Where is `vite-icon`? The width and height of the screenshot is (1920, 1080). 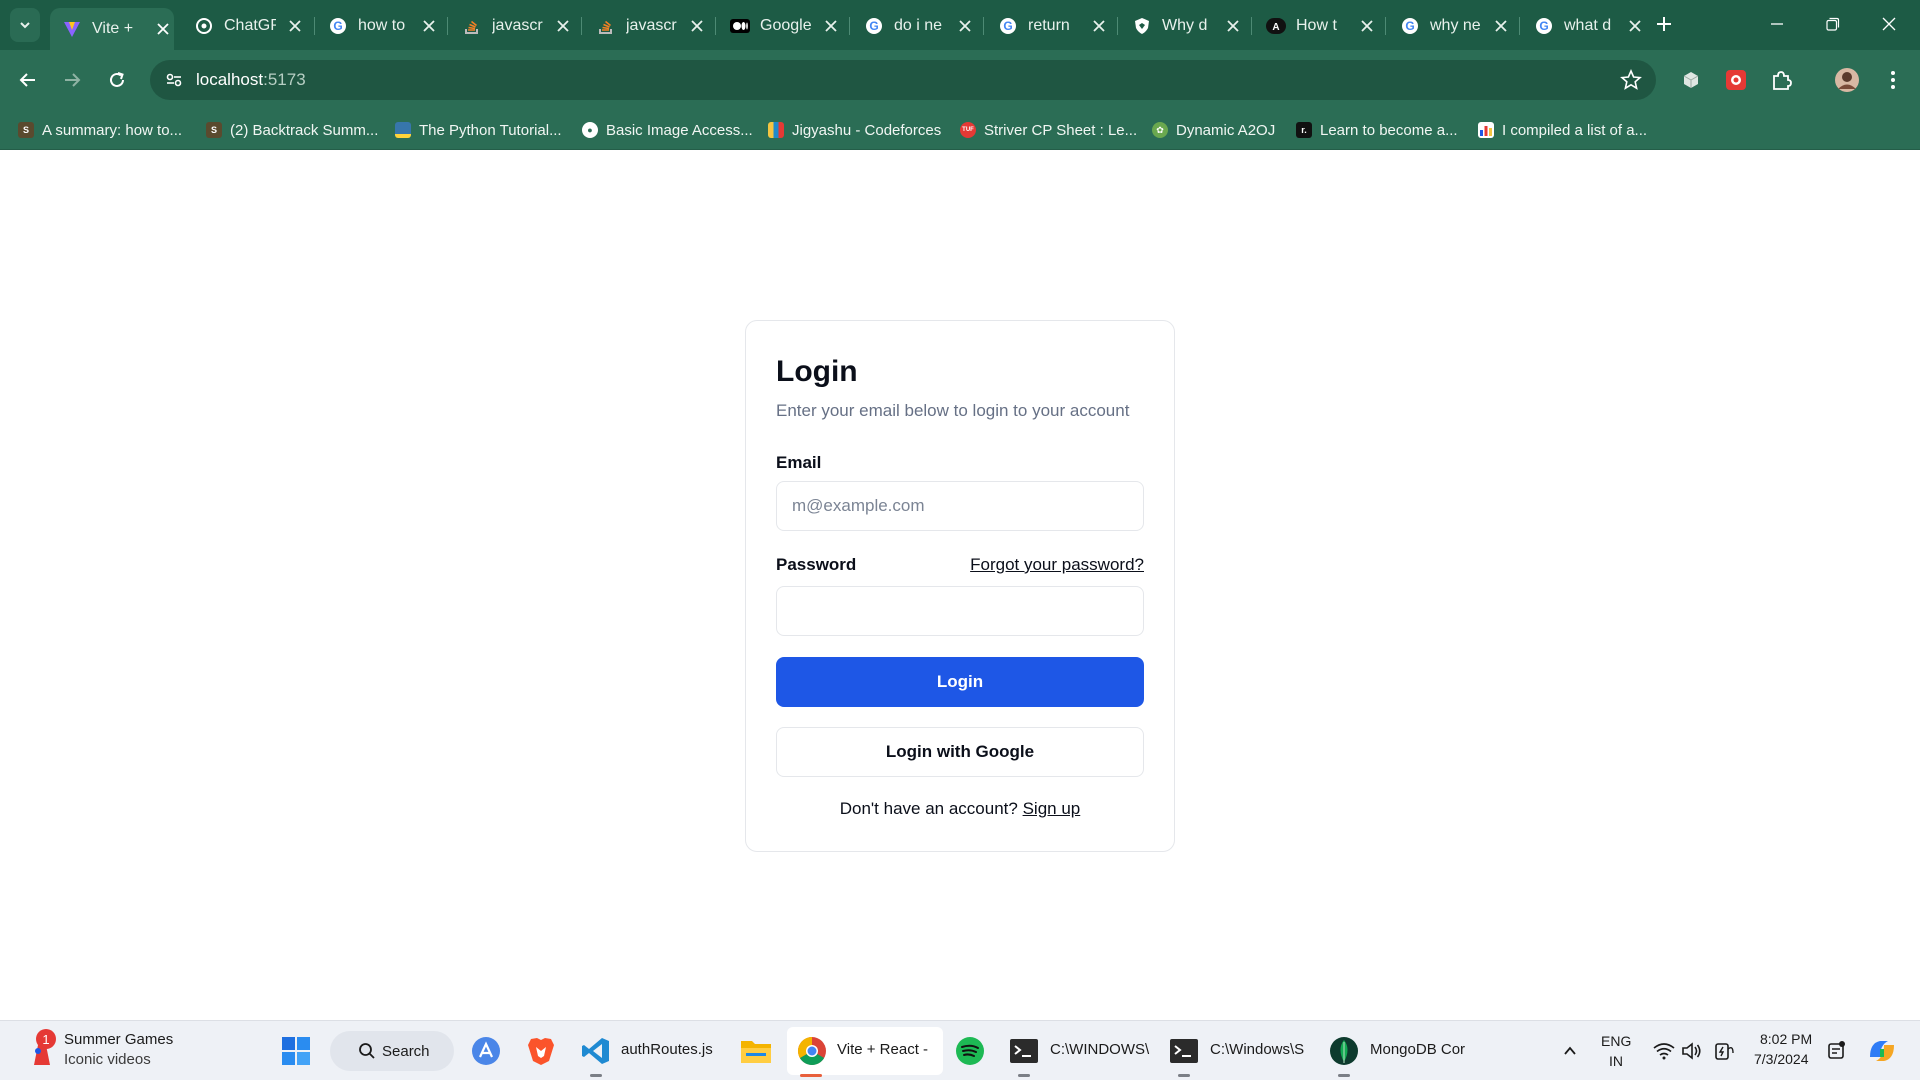
vite-icon is located at coordinates (72, 29).